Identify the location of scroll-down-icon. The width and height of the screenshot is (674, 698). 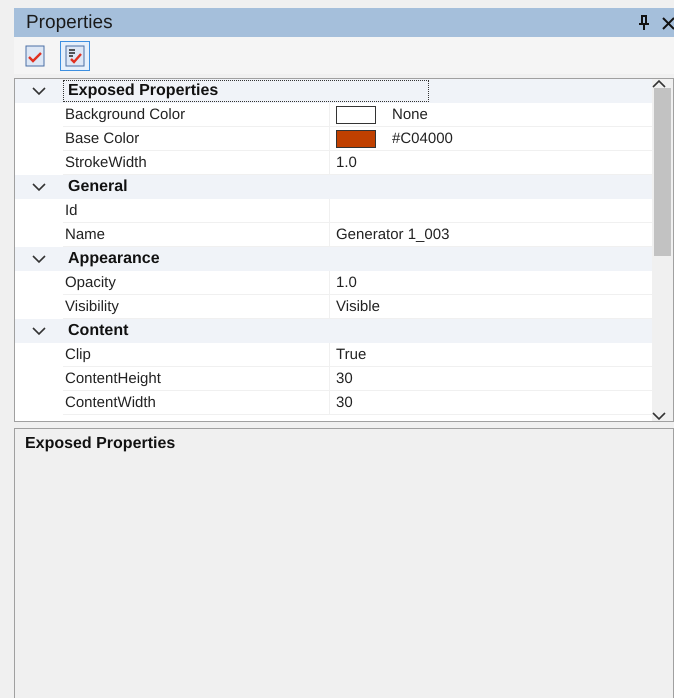
(659, 416).